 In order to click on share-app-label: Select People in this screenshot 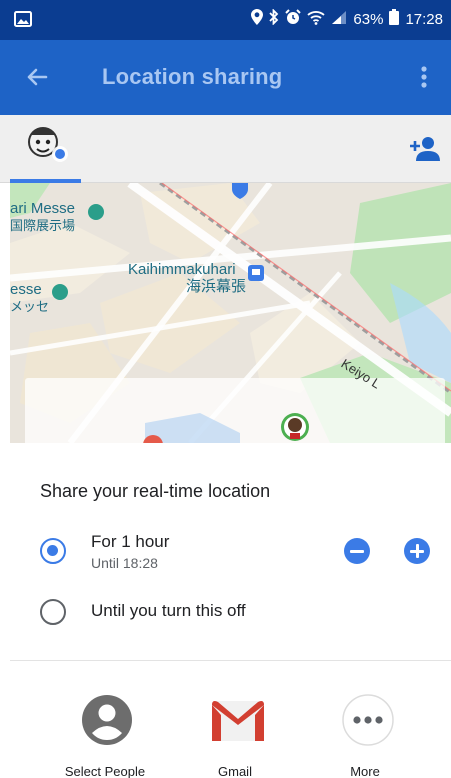, I will do `click(105, 771)`.